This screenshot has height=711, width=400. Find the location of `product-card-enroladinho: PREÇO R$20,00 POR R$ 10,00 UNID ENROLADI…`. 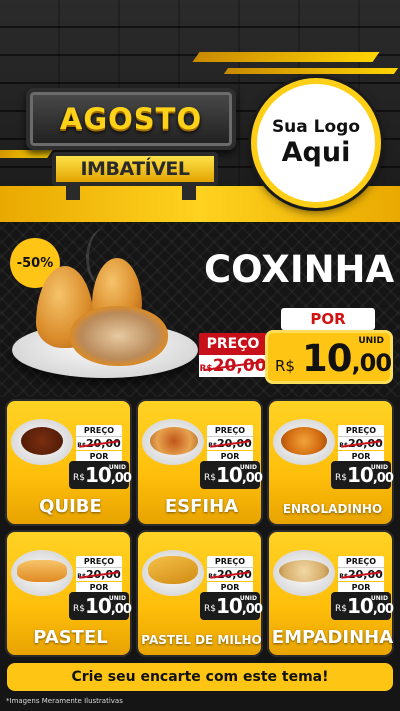

product-card-enroladinho: PREÇO R$20,00 POR R$ 10,00 UNID ENROLADI… is located at coordinates (330, 462).